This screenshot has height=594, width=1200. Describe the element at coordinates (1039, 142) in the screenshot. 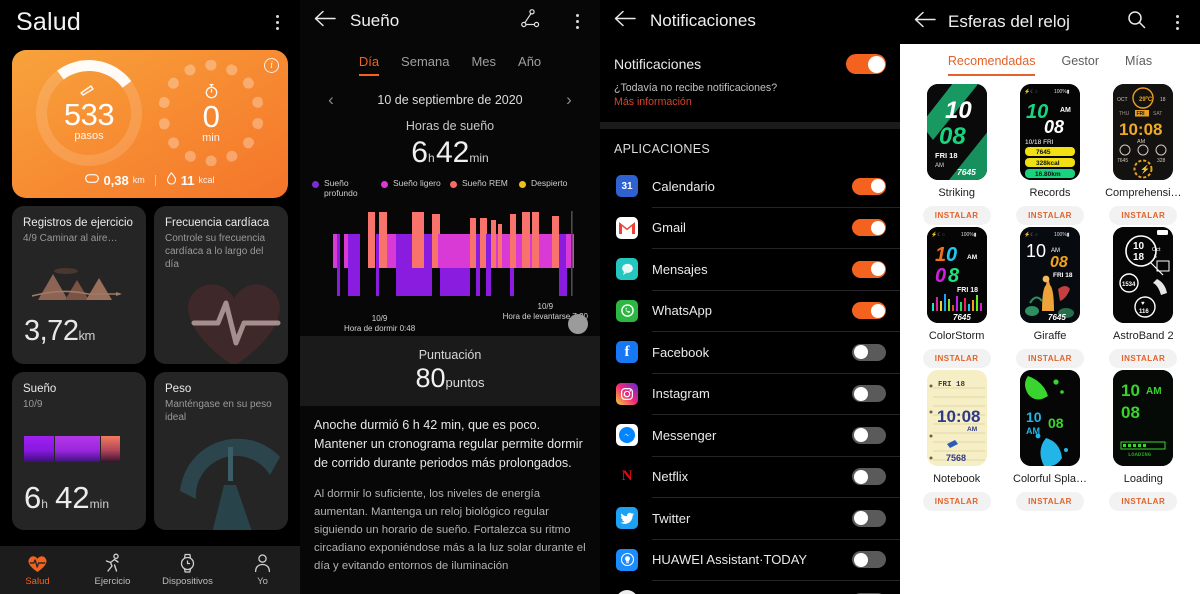

I see `svg-text: 10/18 FRI` at that location.